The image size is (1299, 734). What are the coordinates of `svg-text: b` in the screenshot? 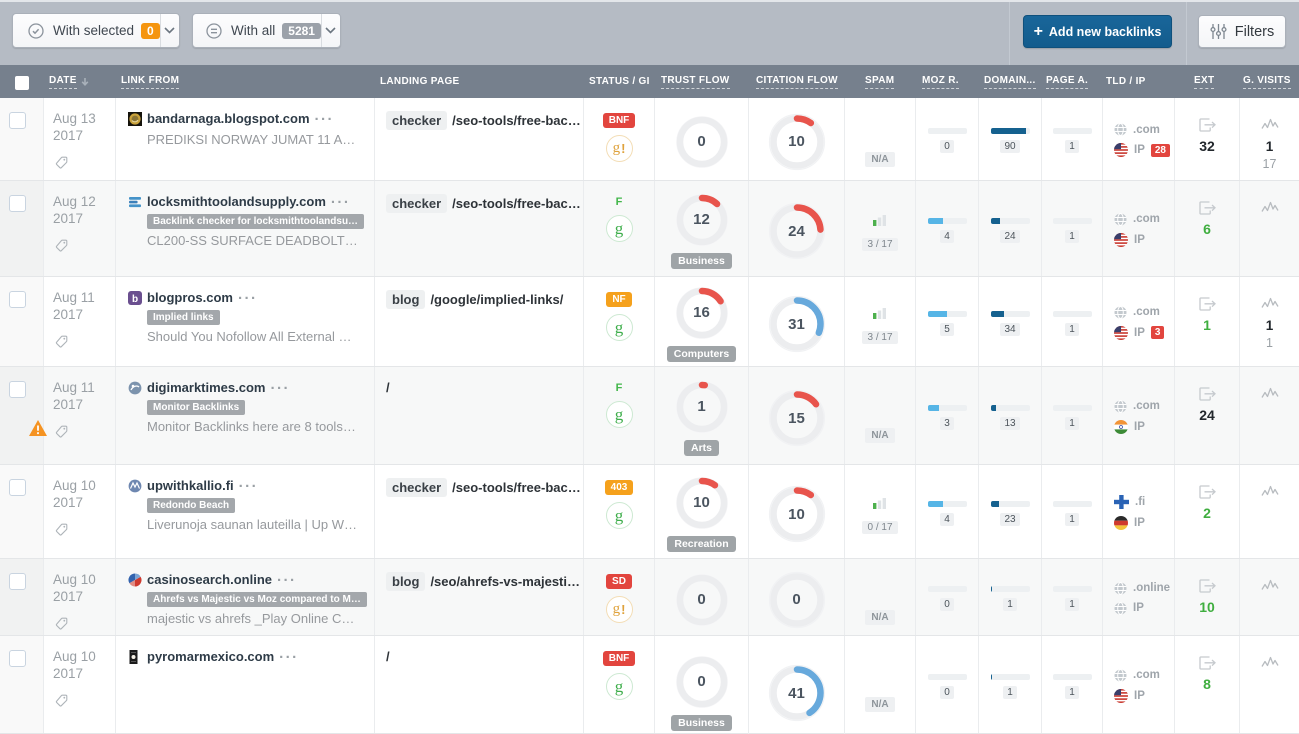 It's located at (135, 299).